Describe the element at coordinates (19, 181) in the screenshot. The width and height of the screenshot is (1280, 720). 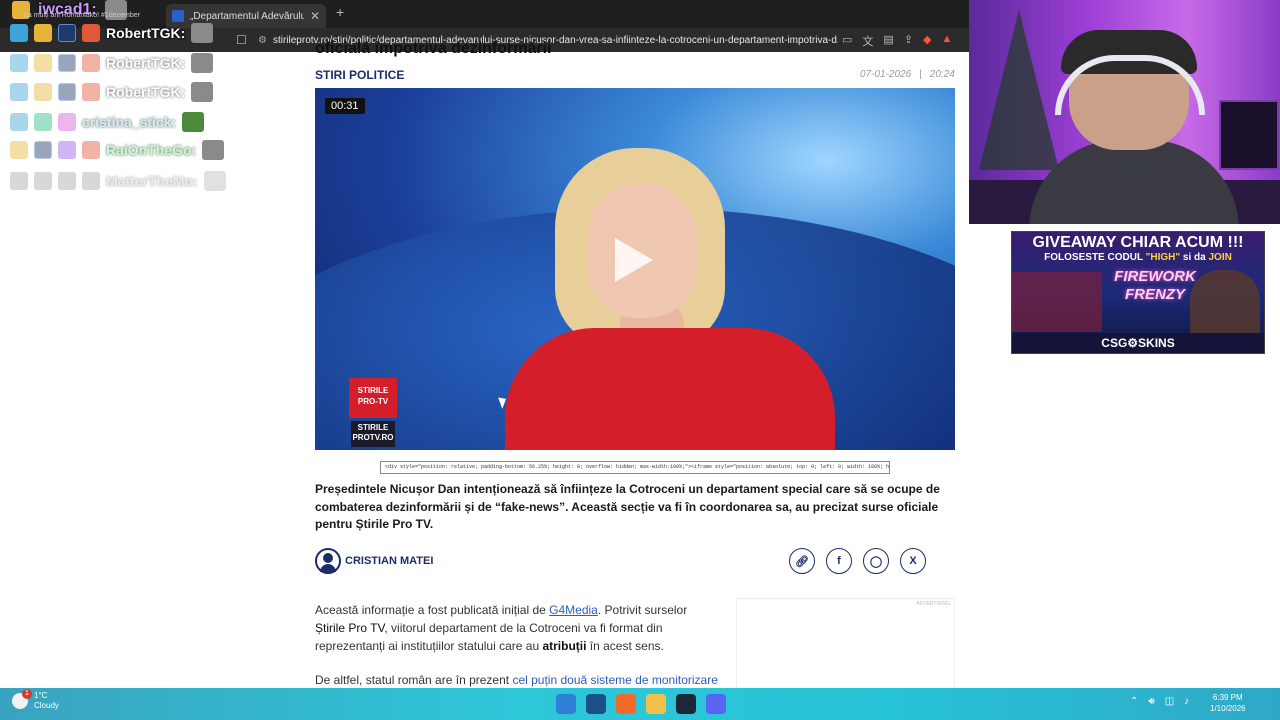
I see `badge-icon` at that location.